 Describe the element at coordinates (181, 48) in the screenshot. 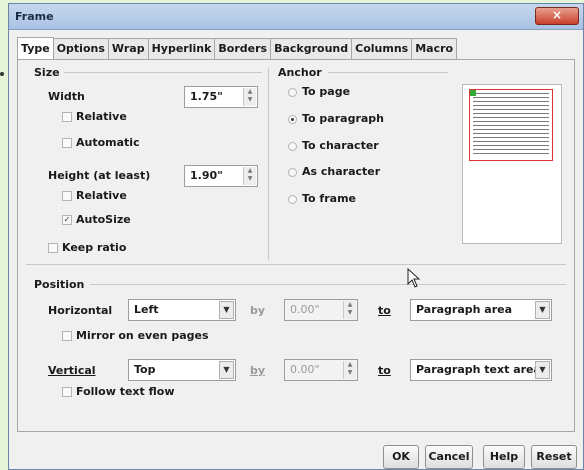

I see `tab-hyperlink: Hyperlink` at that location.